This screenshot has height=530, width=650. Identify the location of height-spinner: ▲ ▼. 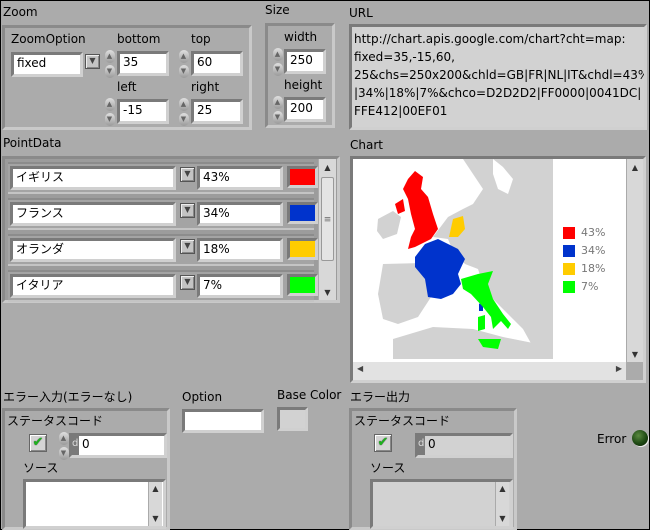
(277, 110).